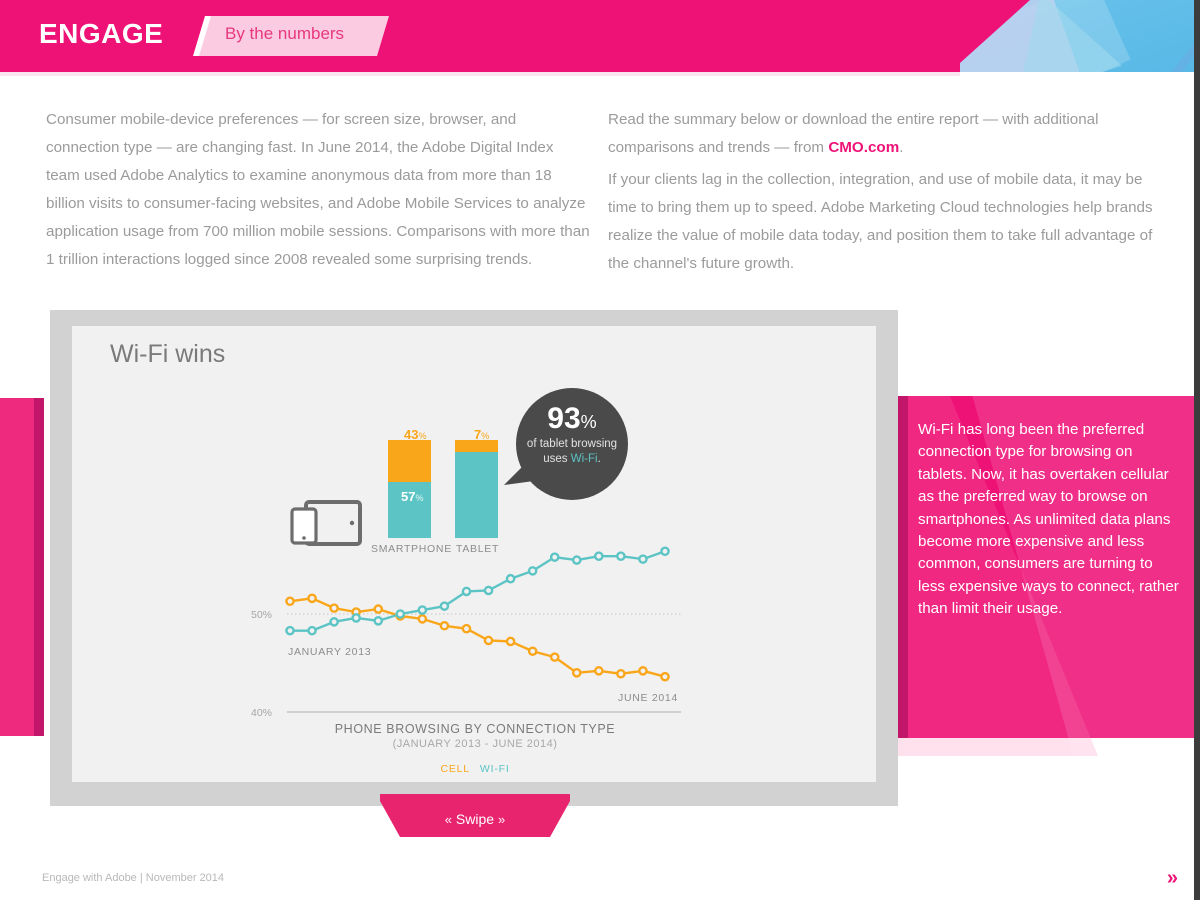 The image size is (1200, 900). I want to click on callout-line-2-pre: uses, so click(557, 459).